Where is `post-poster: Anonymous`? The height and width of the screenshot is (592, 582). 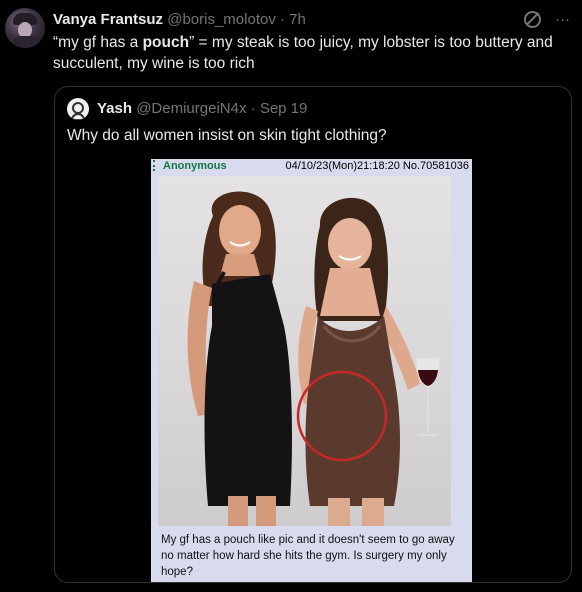
post-poster: Anonymous is located at coordinates (195, 166).